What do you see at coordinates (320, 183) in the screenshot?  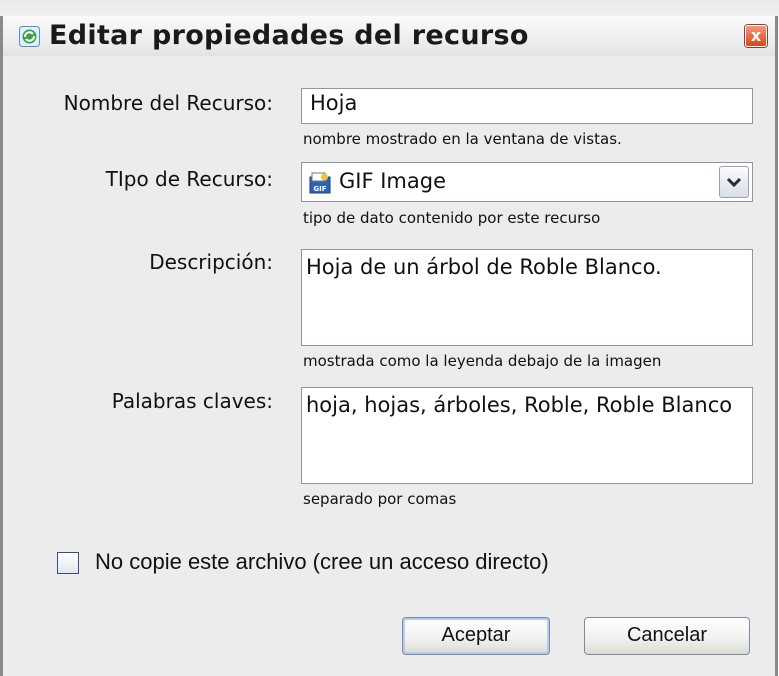 I see `gif-file-icon: GIF` at bounding box center [320, 183].